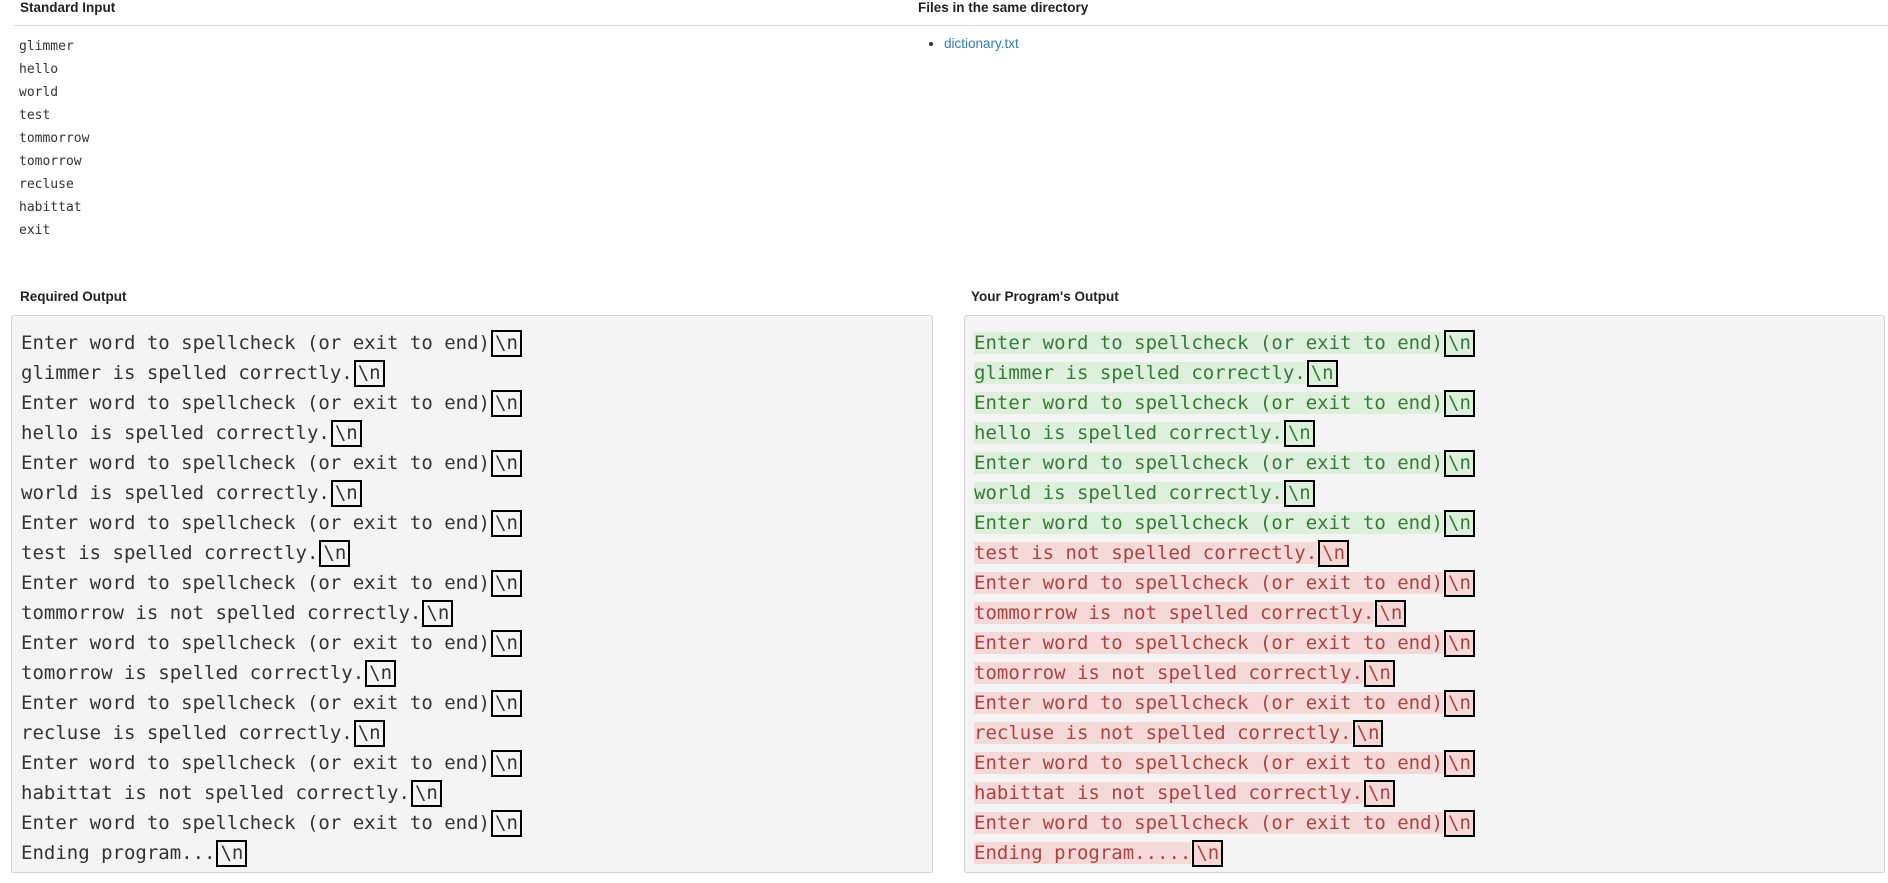 Image resolution: width=1888 pixels, height=883 pixels. Describe the element at coordinates (951, 25) in the screenshot. I see `header-divider` at that location.